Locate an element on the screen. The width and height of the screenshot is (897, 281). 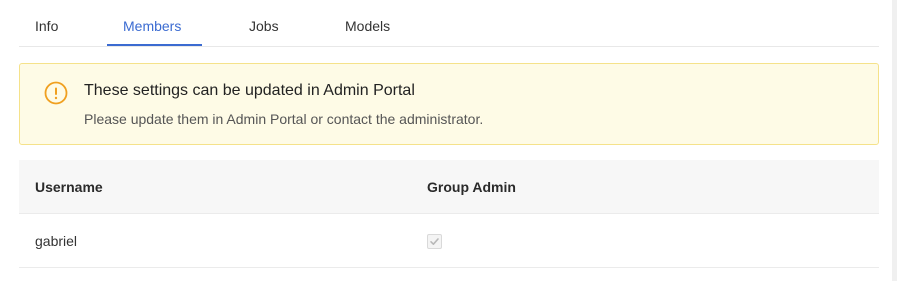
tab-jobs: Jobs is located at coordinates (264, 23).